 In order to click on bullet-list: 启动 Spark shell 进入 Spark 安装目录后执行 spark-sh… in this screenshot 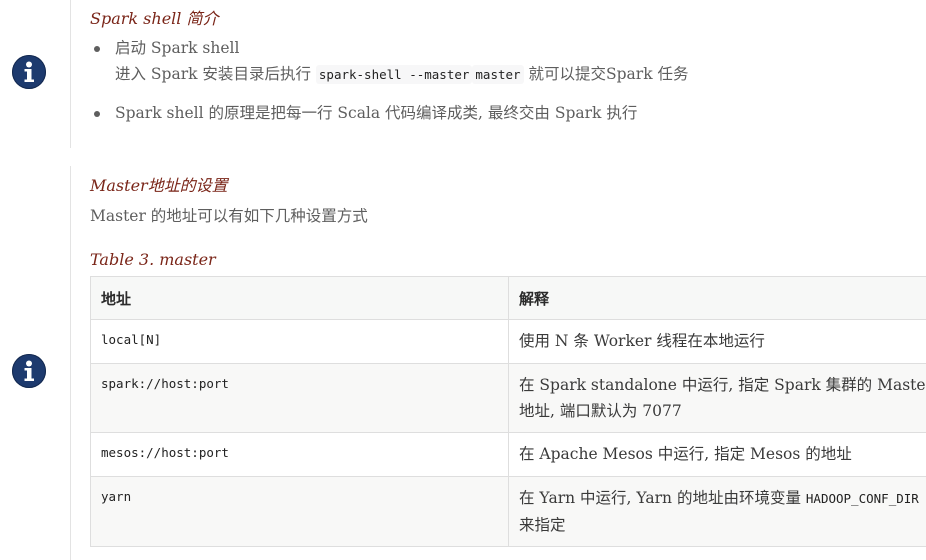, I will do `click(500, 80)`.